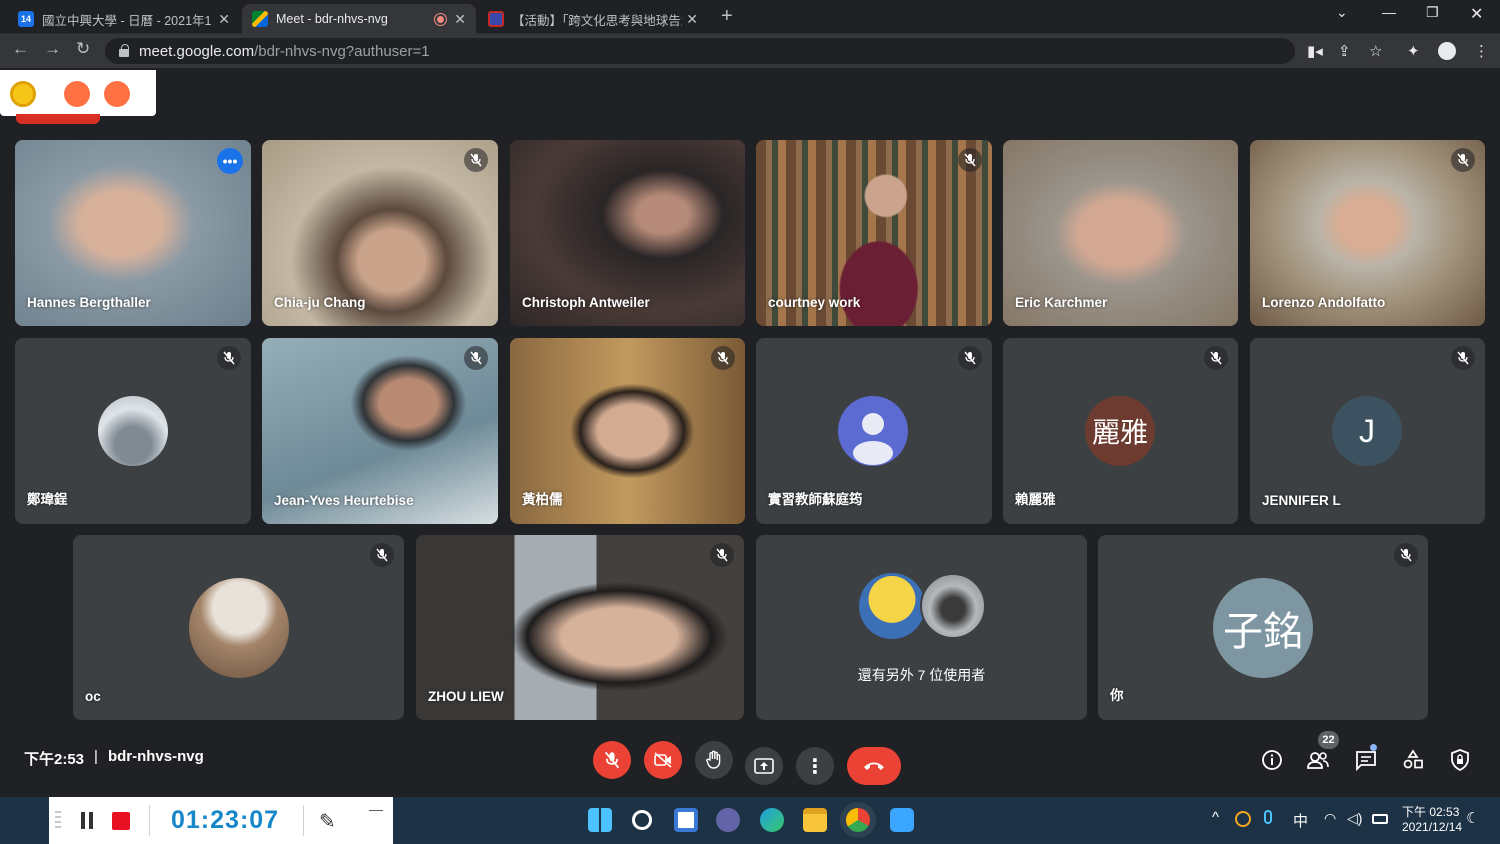  Describe the element at coordinates (1481, 51) in the screenshot. I see `chrome-menu-icon: ⋮` at that location.